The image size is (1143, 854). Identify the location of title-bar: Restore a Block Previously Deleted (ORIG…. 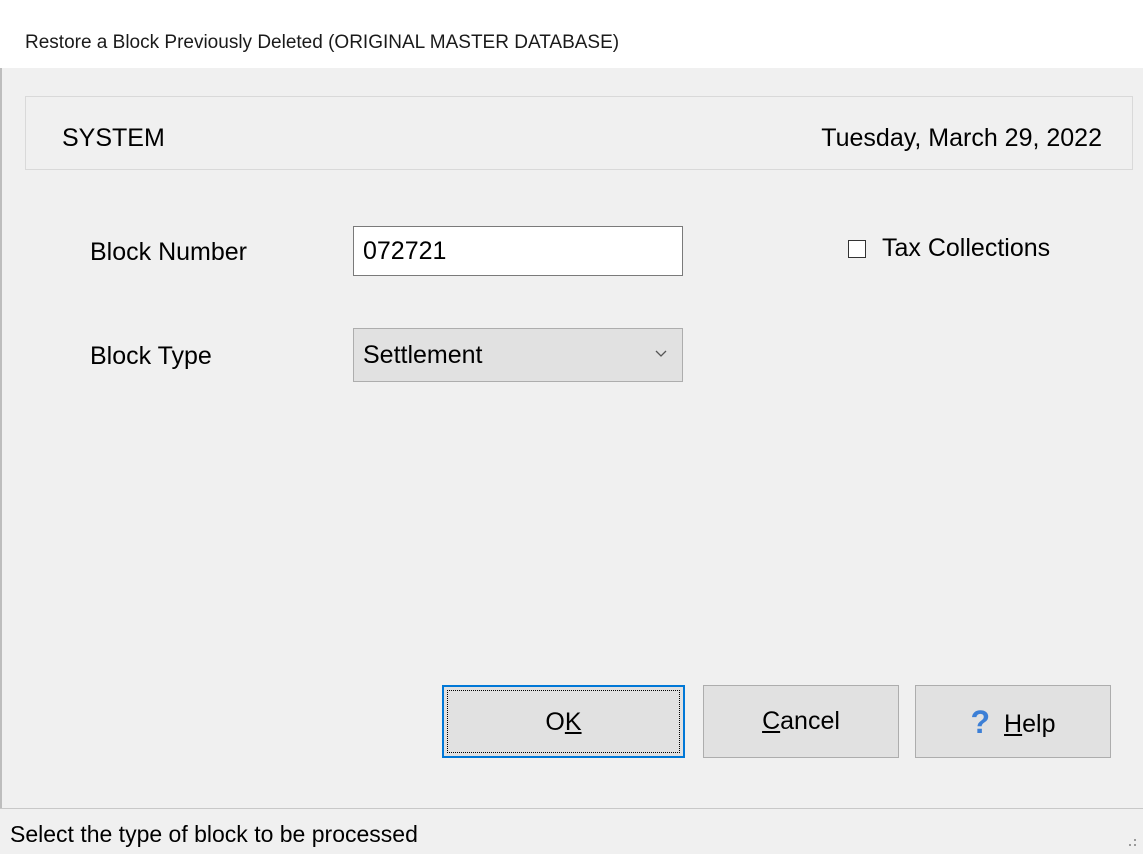
(571, 34).